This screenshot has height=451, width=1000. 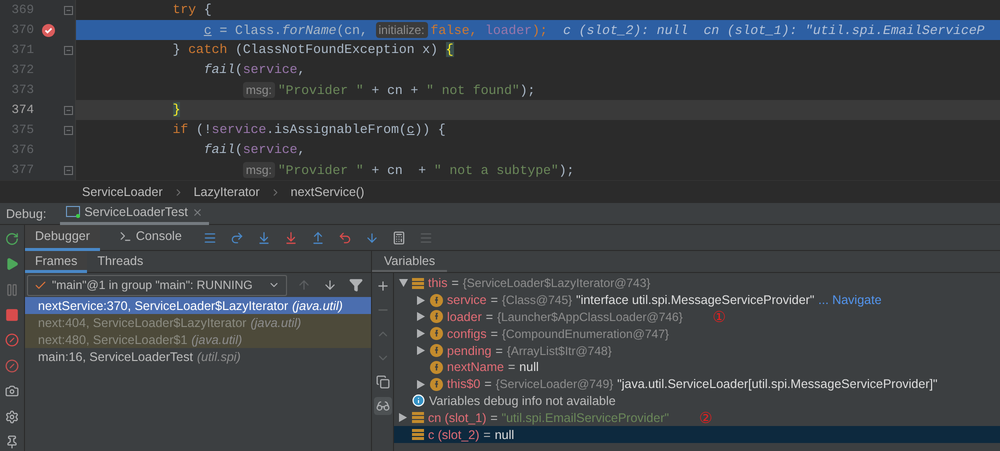 What do you see at coordinates (313, 50) in the screenshot?
I see `code-line: } catch (ClassNotFoundException x) {` at bounding box center [313, 50].